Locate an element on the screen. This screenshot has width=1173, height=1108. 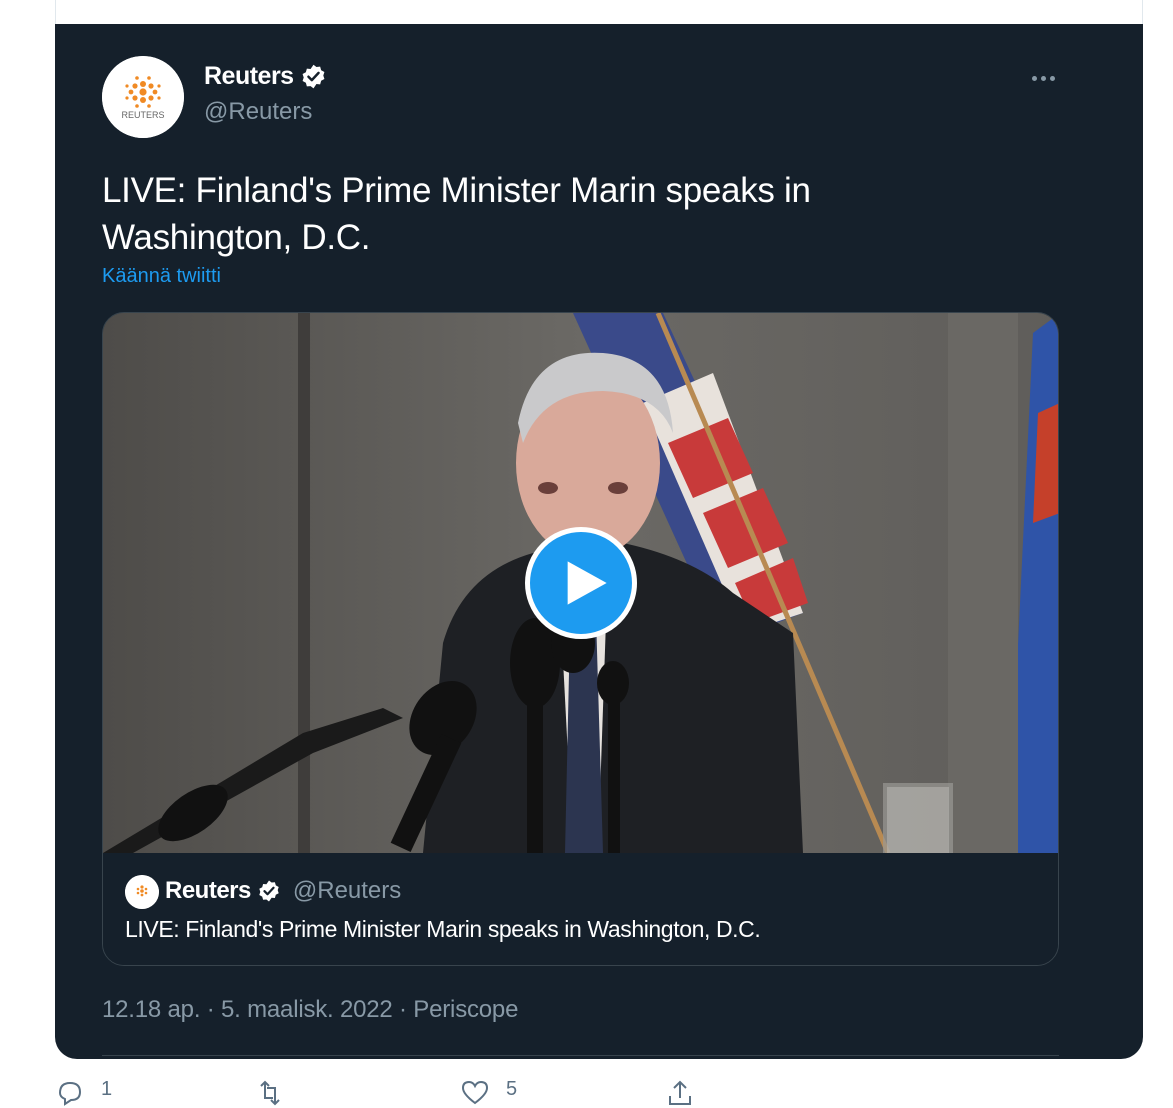
quote-avatar is located at coordinates (142, 892).